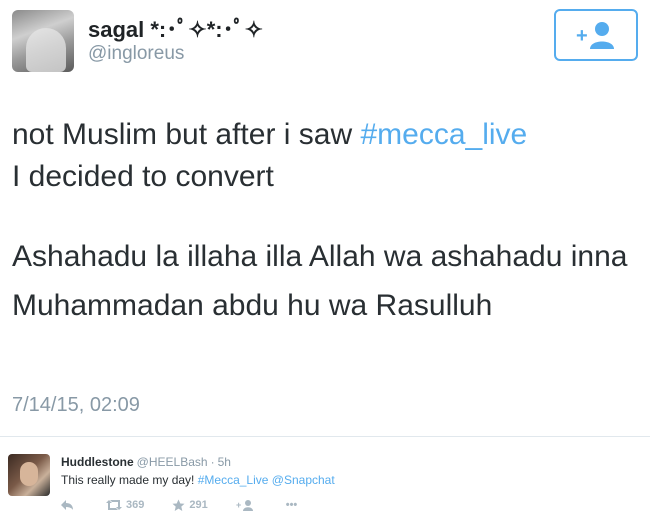 The height and width of the screenshot is (516, 650). What do you see at coordinates (325, 436) in the screenshot?
I see `divider` at bounding box center [325, 436].